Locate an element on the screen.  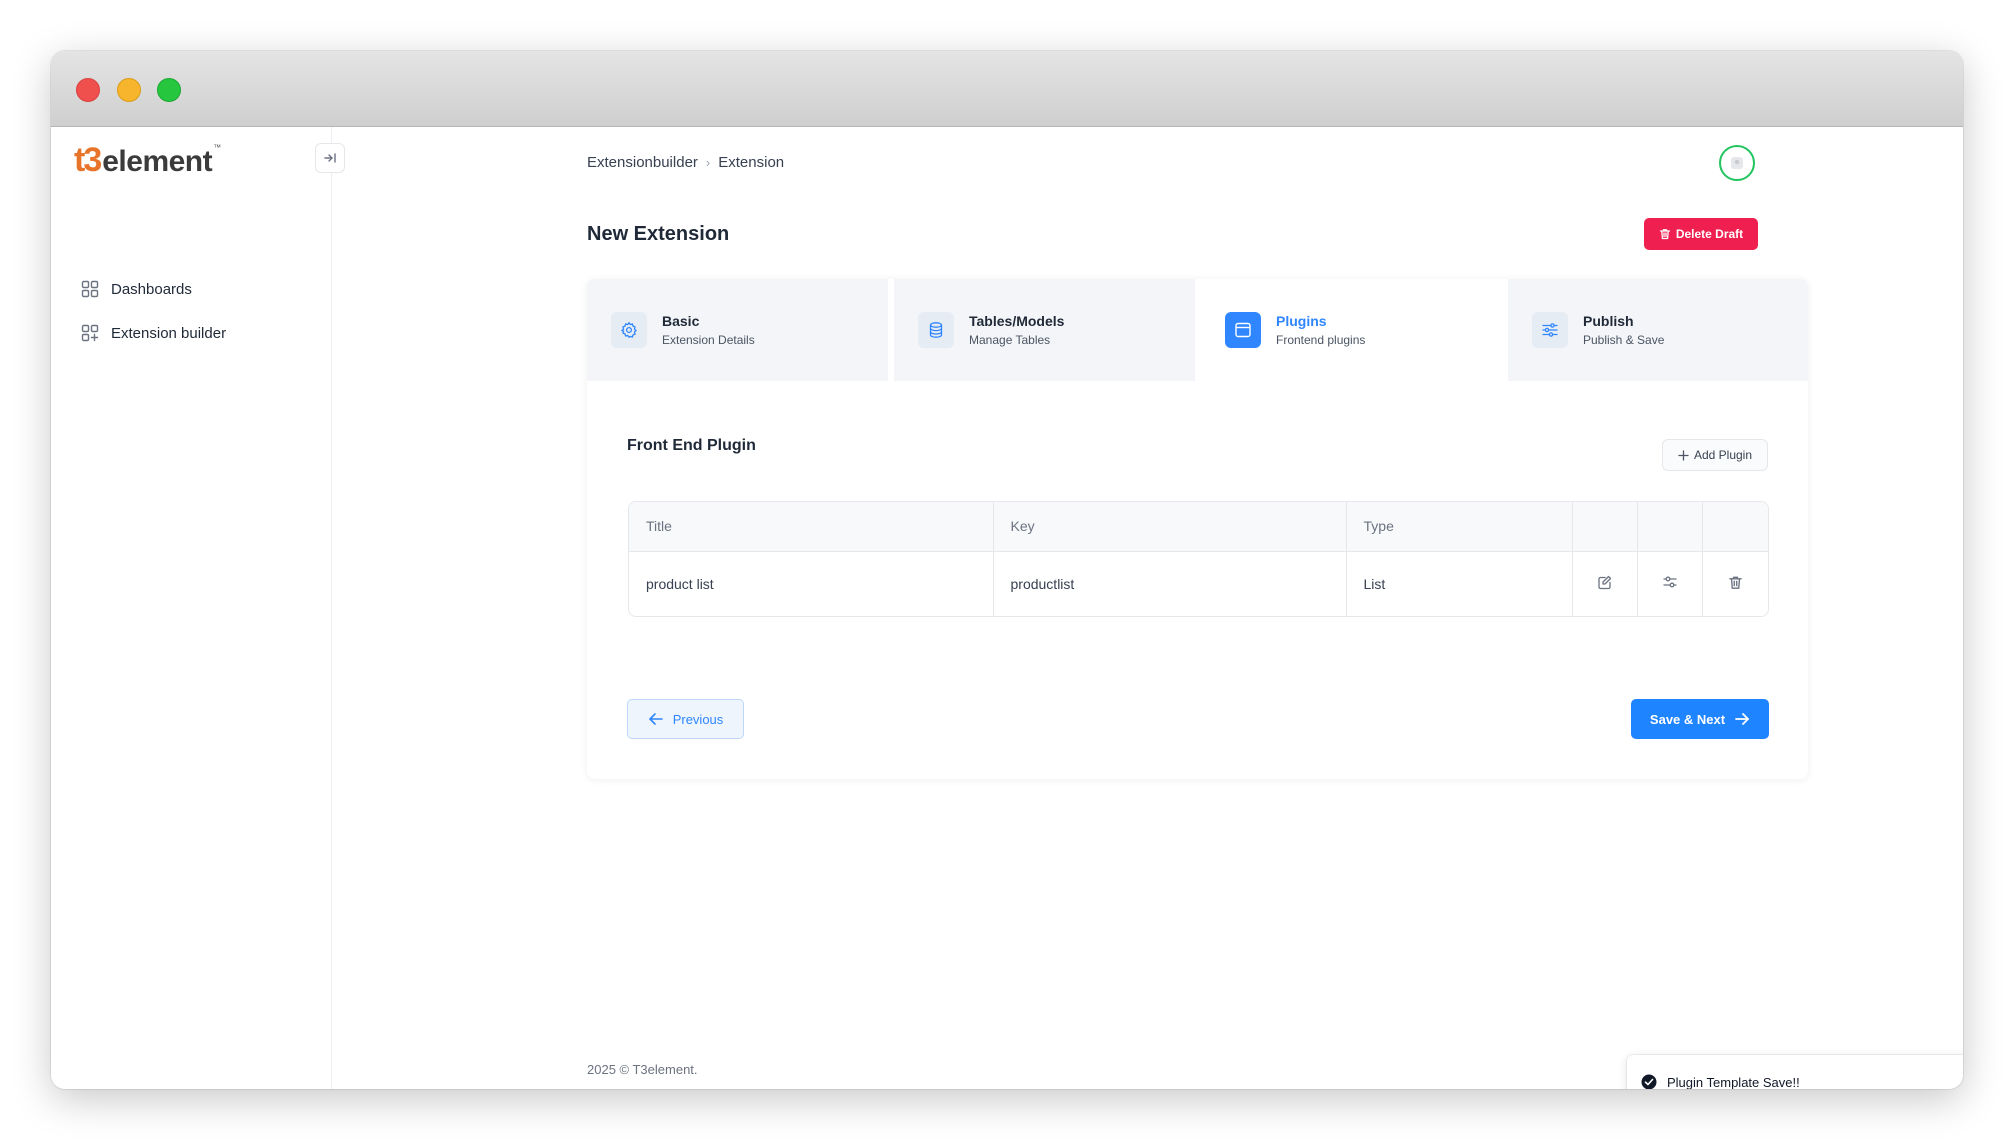
minimize-window-button is located at coordinates (129, 90).